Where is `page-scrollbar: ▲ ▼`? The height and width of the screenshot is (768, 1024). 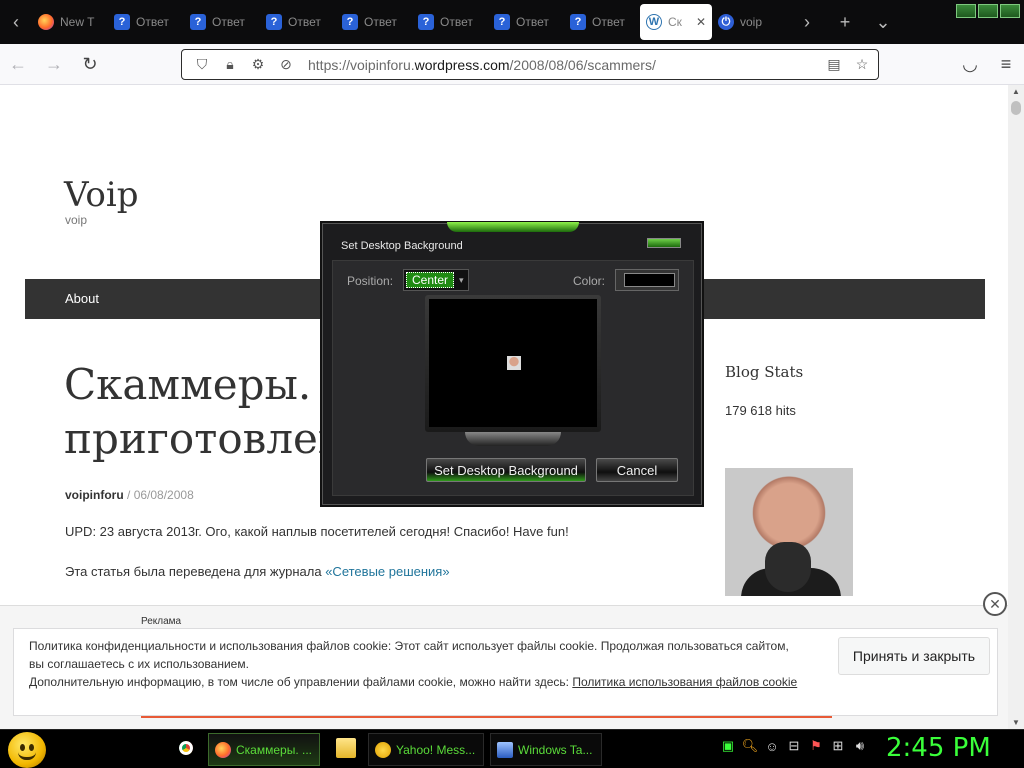 page-scrollbar: ▲ ▼ is located at coordinates (1016, 407).